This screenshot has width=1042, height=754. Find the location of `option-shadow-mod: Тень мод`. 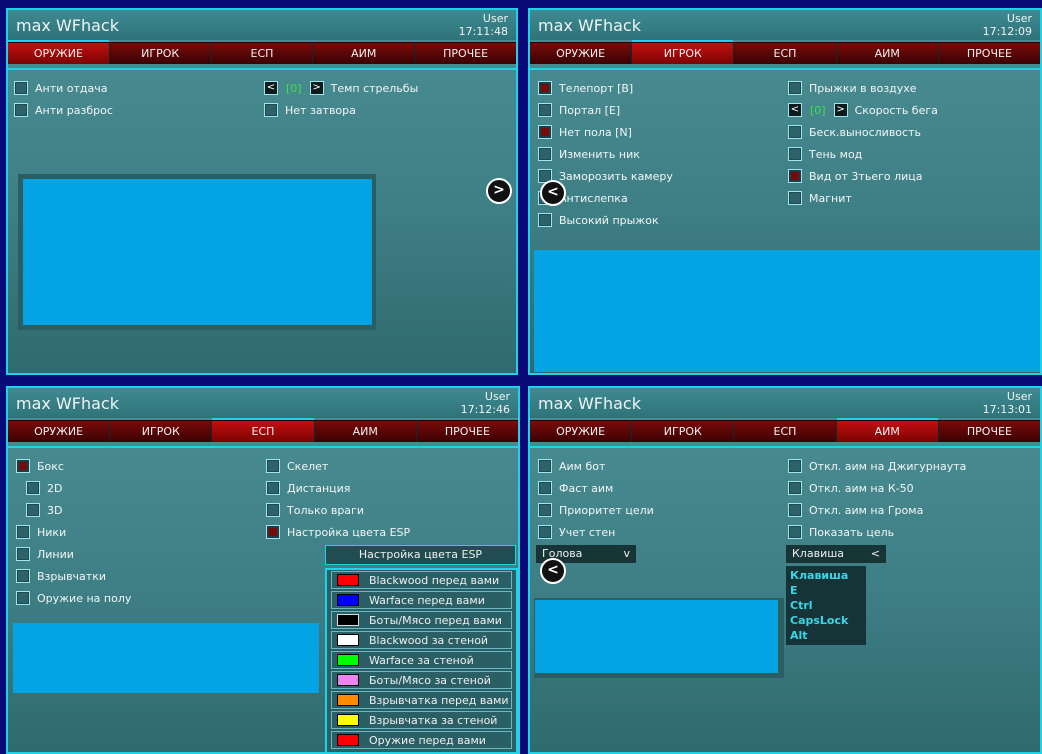

option-shadow-mod: Тень мод is located at coordinates (825, 154).